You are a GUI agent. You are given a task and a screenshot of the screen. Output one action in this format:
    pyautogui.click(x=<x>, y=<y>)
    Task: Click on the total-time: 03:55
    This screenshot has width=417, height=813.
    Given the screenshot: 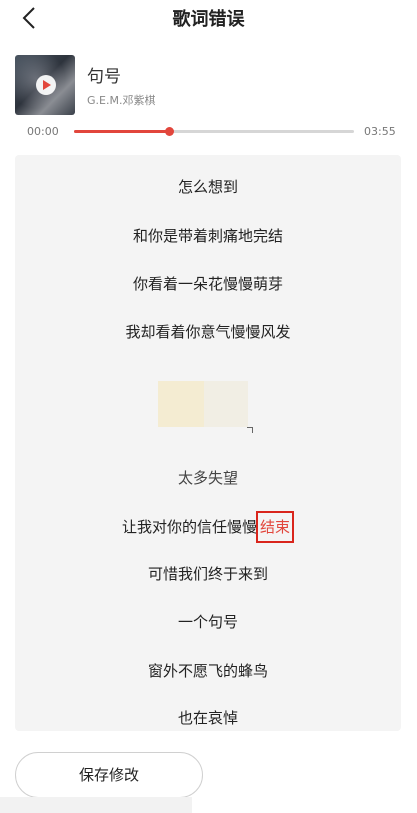 What is the action you would take?
    pyautogui.click(x=380, y=131)
    